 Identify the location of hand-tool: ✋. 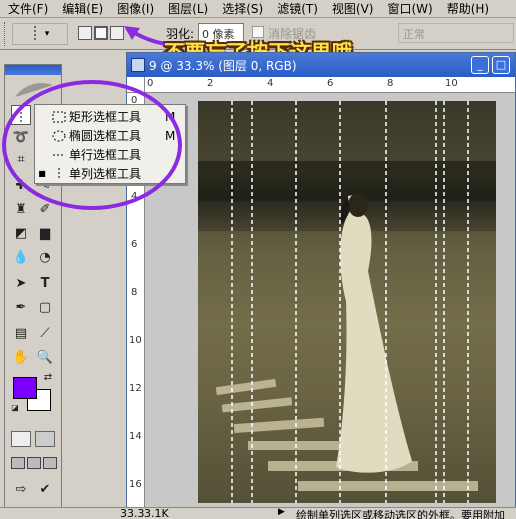
(21, 357).